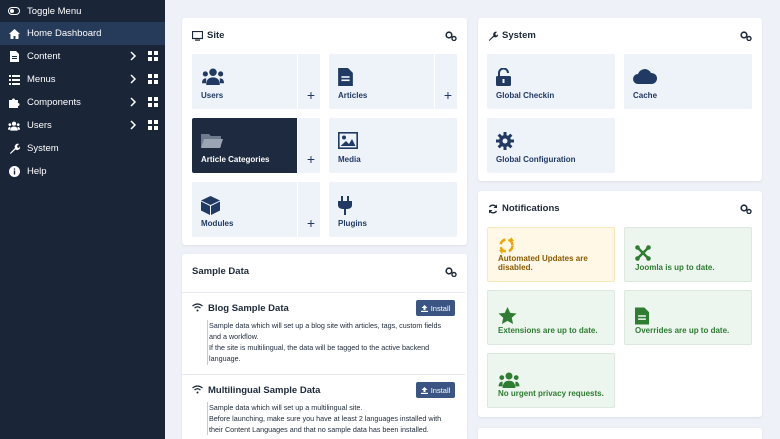  I want to click on list-icon, so click(14, 80).